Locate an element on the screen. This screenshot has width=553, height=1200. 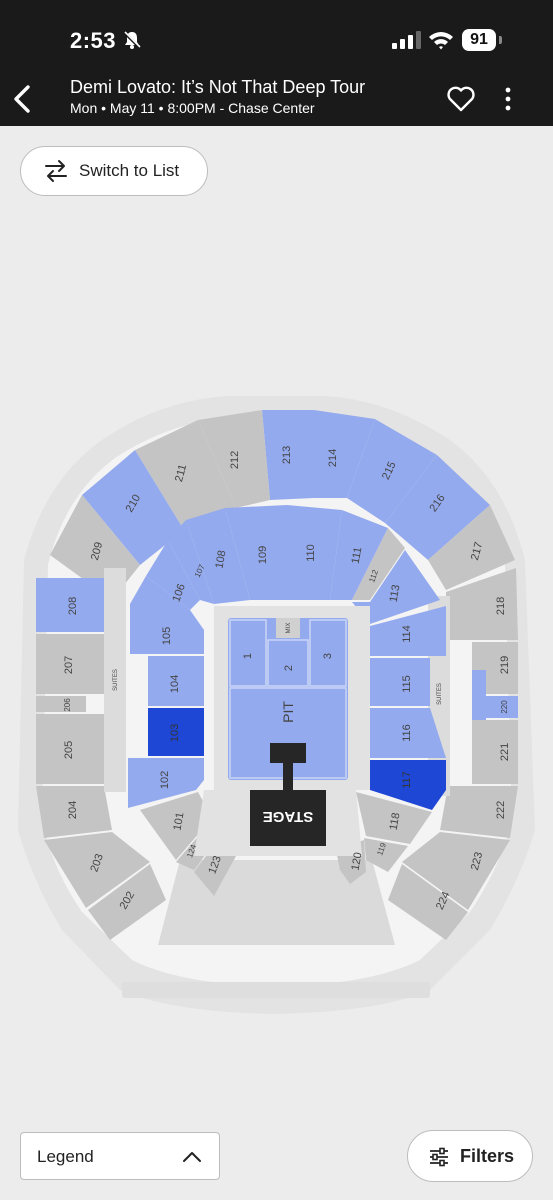
label-section-1: 1 is located at coordinates (248, 656).